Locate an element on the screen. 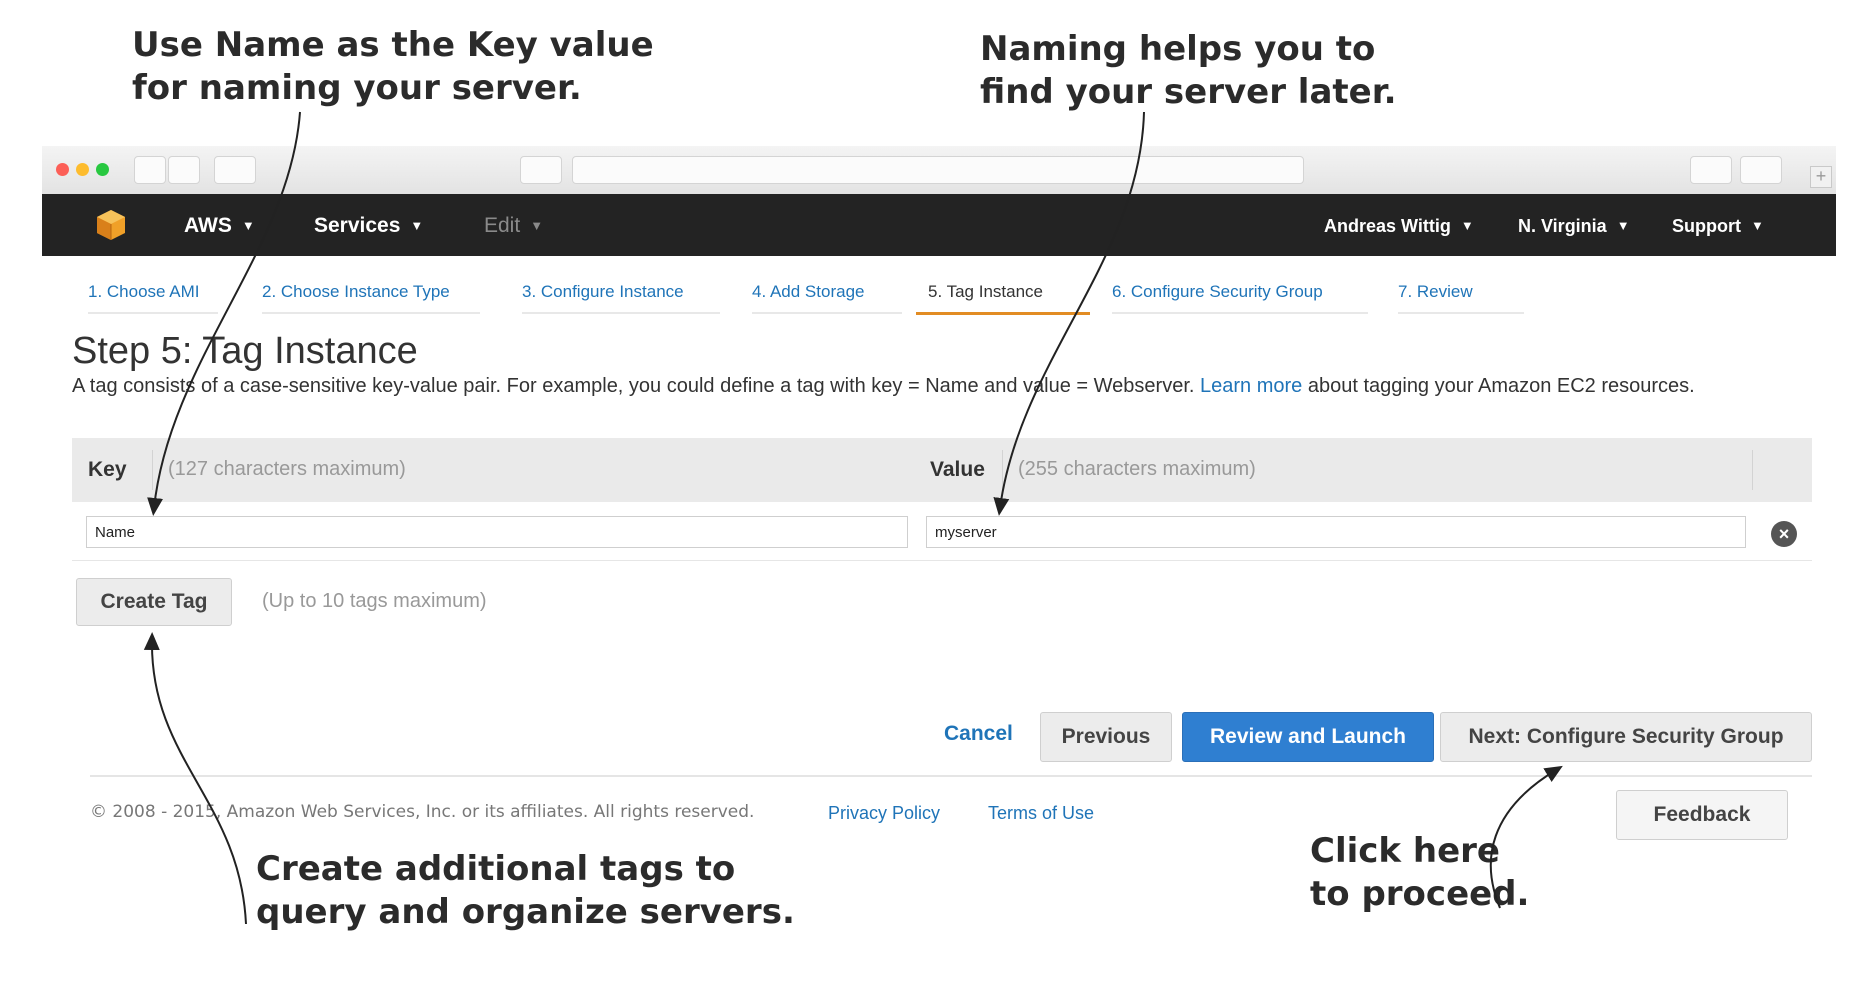 The image size is (1872, 986). back-button is located at coordinates (150, 170).